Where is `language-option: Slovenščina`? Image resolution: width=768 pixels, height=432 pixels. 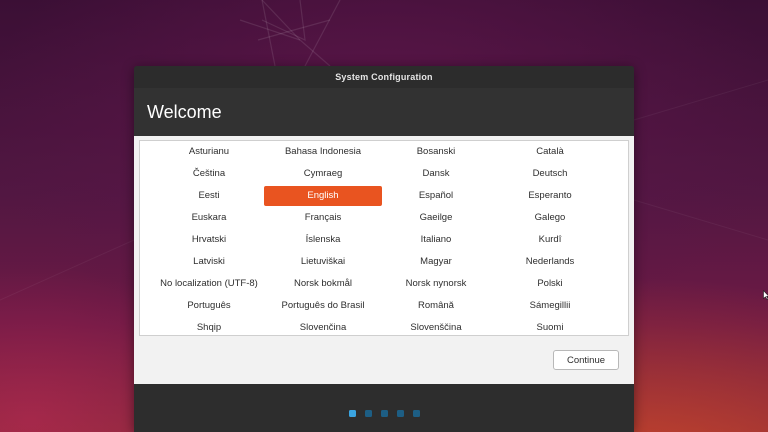
language-option: Slovenščina is located at coordinates (436, 328).